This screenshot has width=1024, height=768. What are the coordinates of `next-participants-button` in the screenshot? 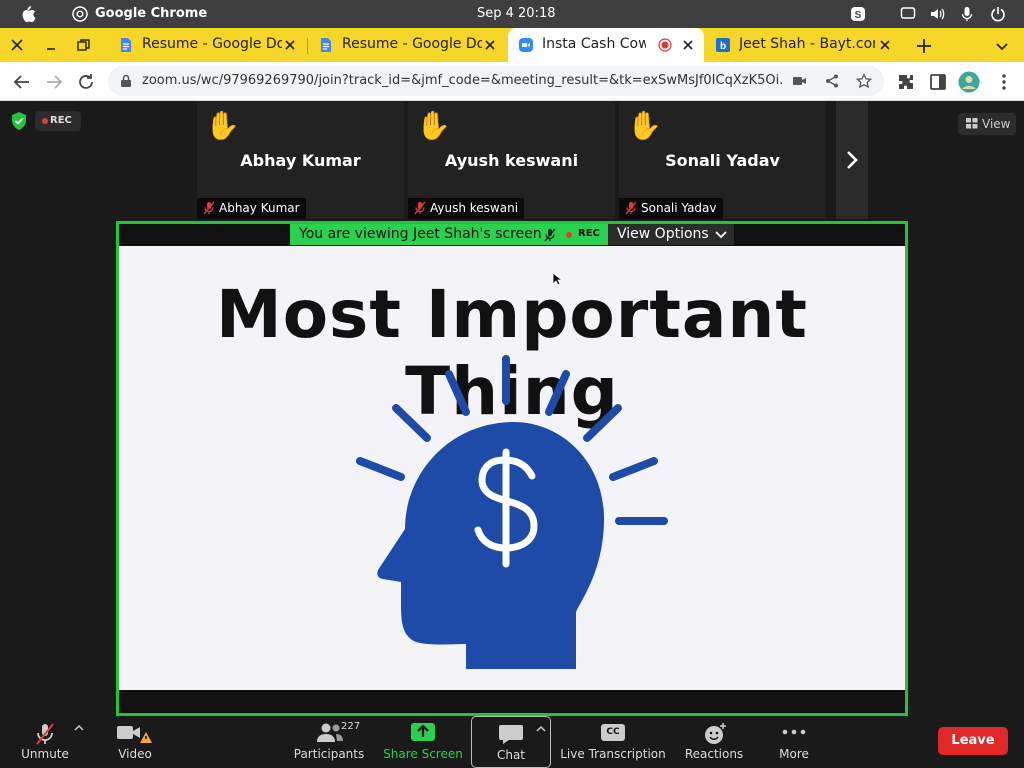 It's located at (852, 160).